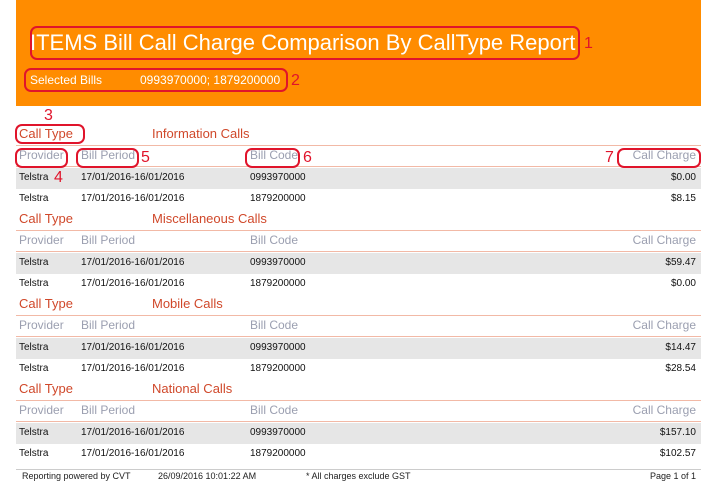 The image size is (717, 482). Describe the element at coordinates (187, 303) in the screenshot. I see `call-type-value: Mobile Calls` at that location.